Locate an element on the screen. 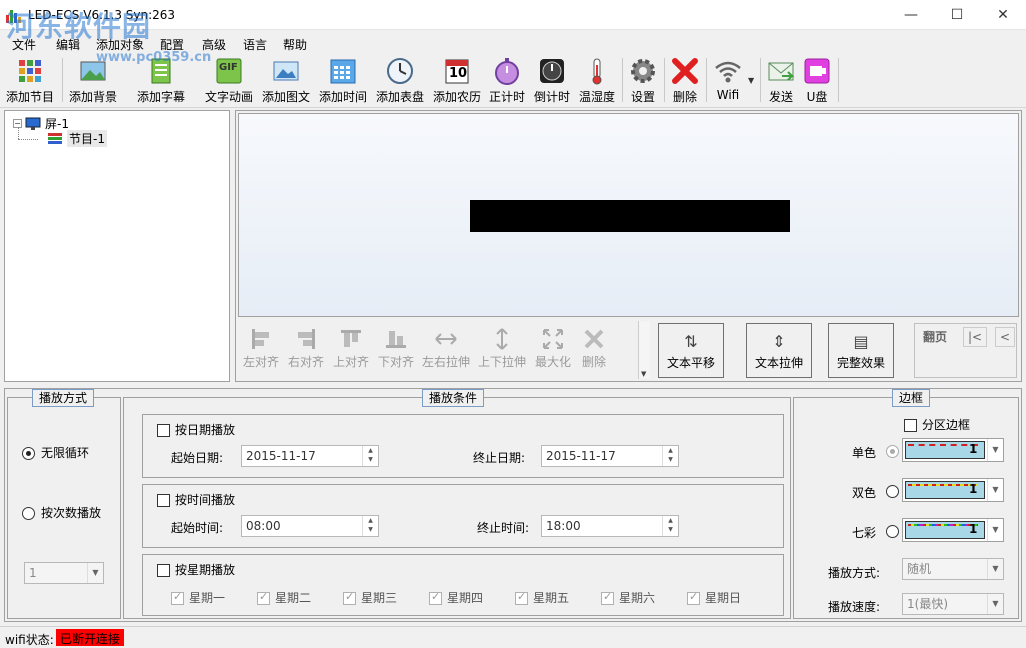 This screenshot has height=648, width=1026. by-week-checkbox: 按星期播放 is located at coordinates (196, 569).